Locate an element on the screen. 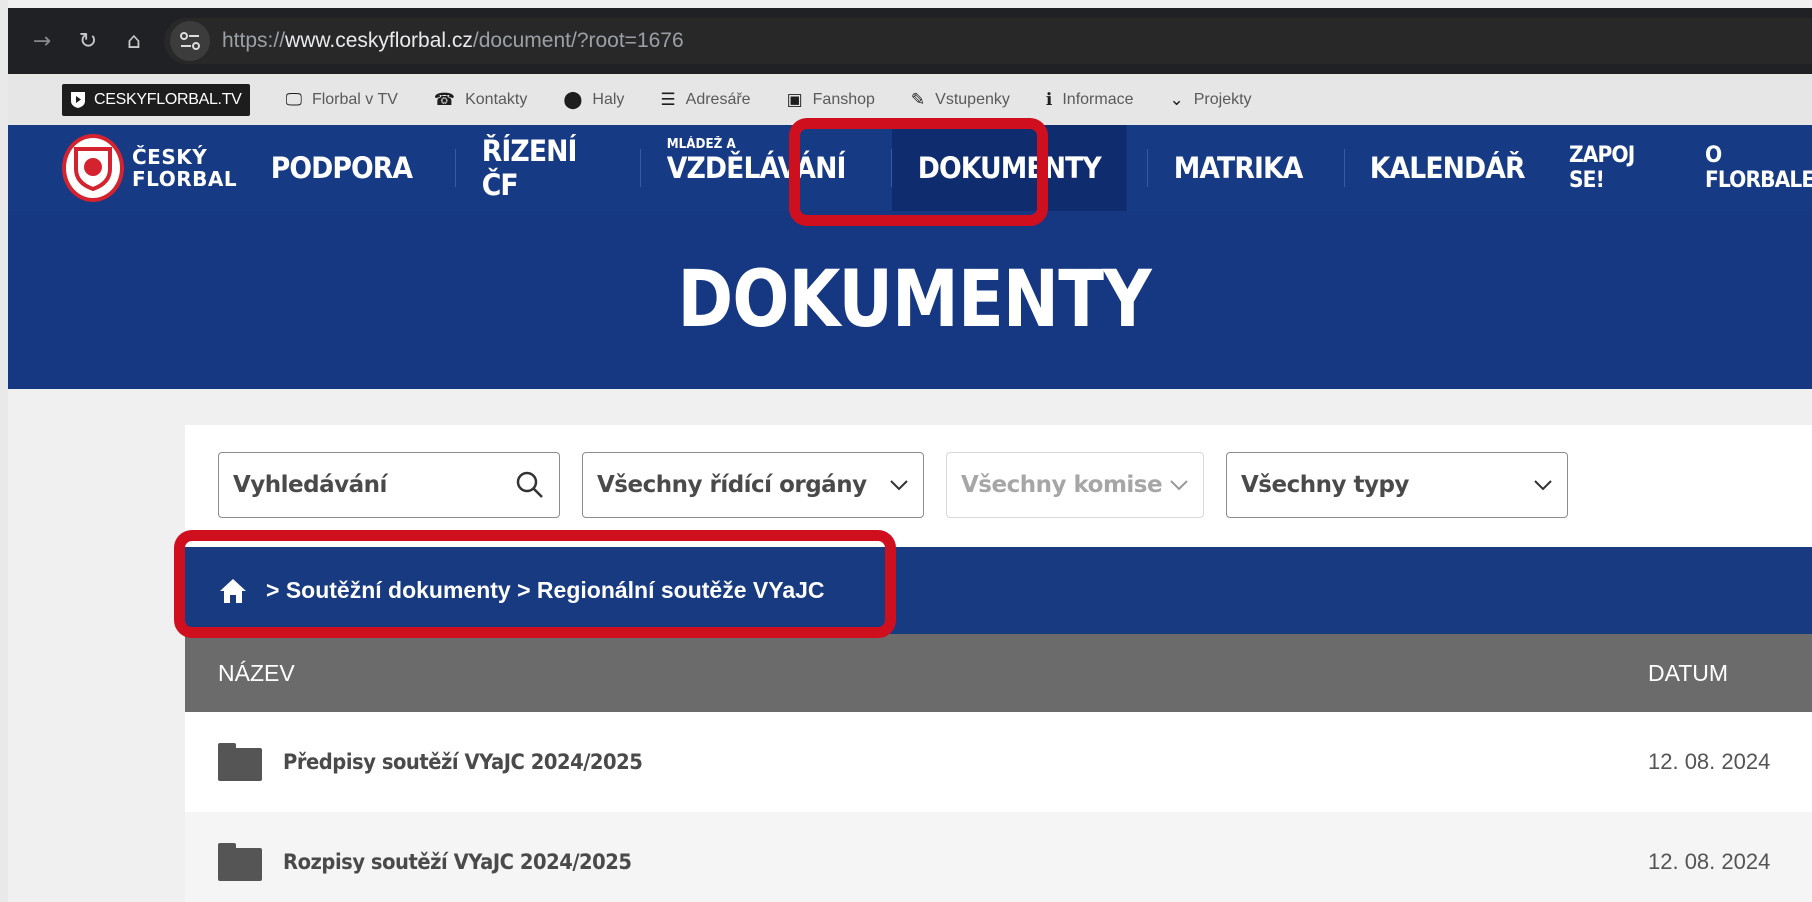 The image size is (1812, 902). util-label: Vstupenky is located at coordinates (972, 99).